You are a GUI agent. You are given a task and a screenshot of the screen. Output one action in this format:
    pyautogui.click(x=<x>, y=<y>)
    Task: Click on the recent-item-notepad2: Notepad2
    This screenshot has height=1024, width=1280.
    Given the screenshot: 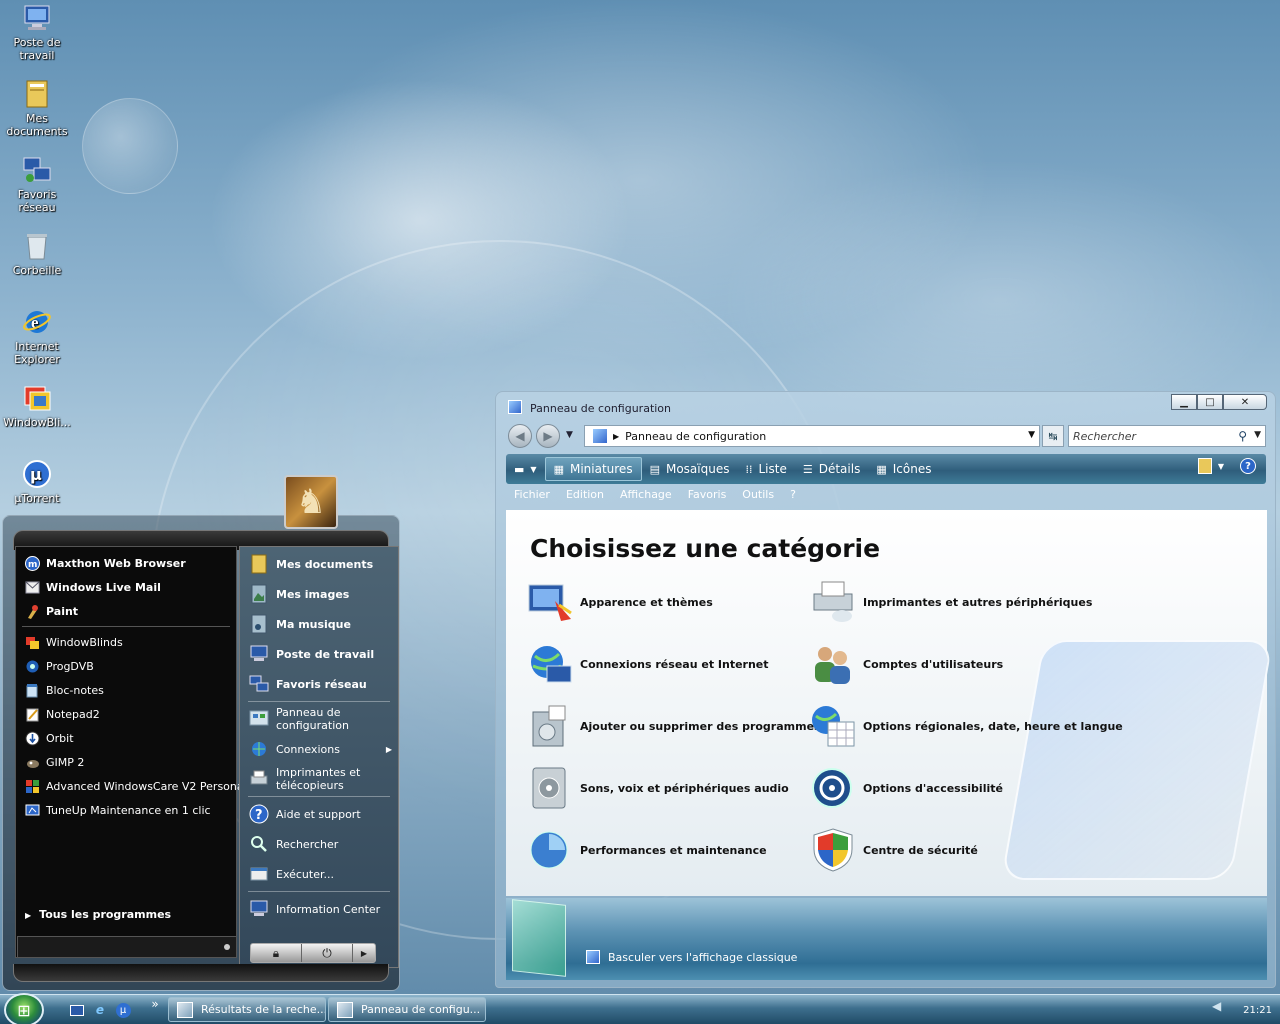 What is the action you would take?
    pyautogui.click(x=126, y=714)
    